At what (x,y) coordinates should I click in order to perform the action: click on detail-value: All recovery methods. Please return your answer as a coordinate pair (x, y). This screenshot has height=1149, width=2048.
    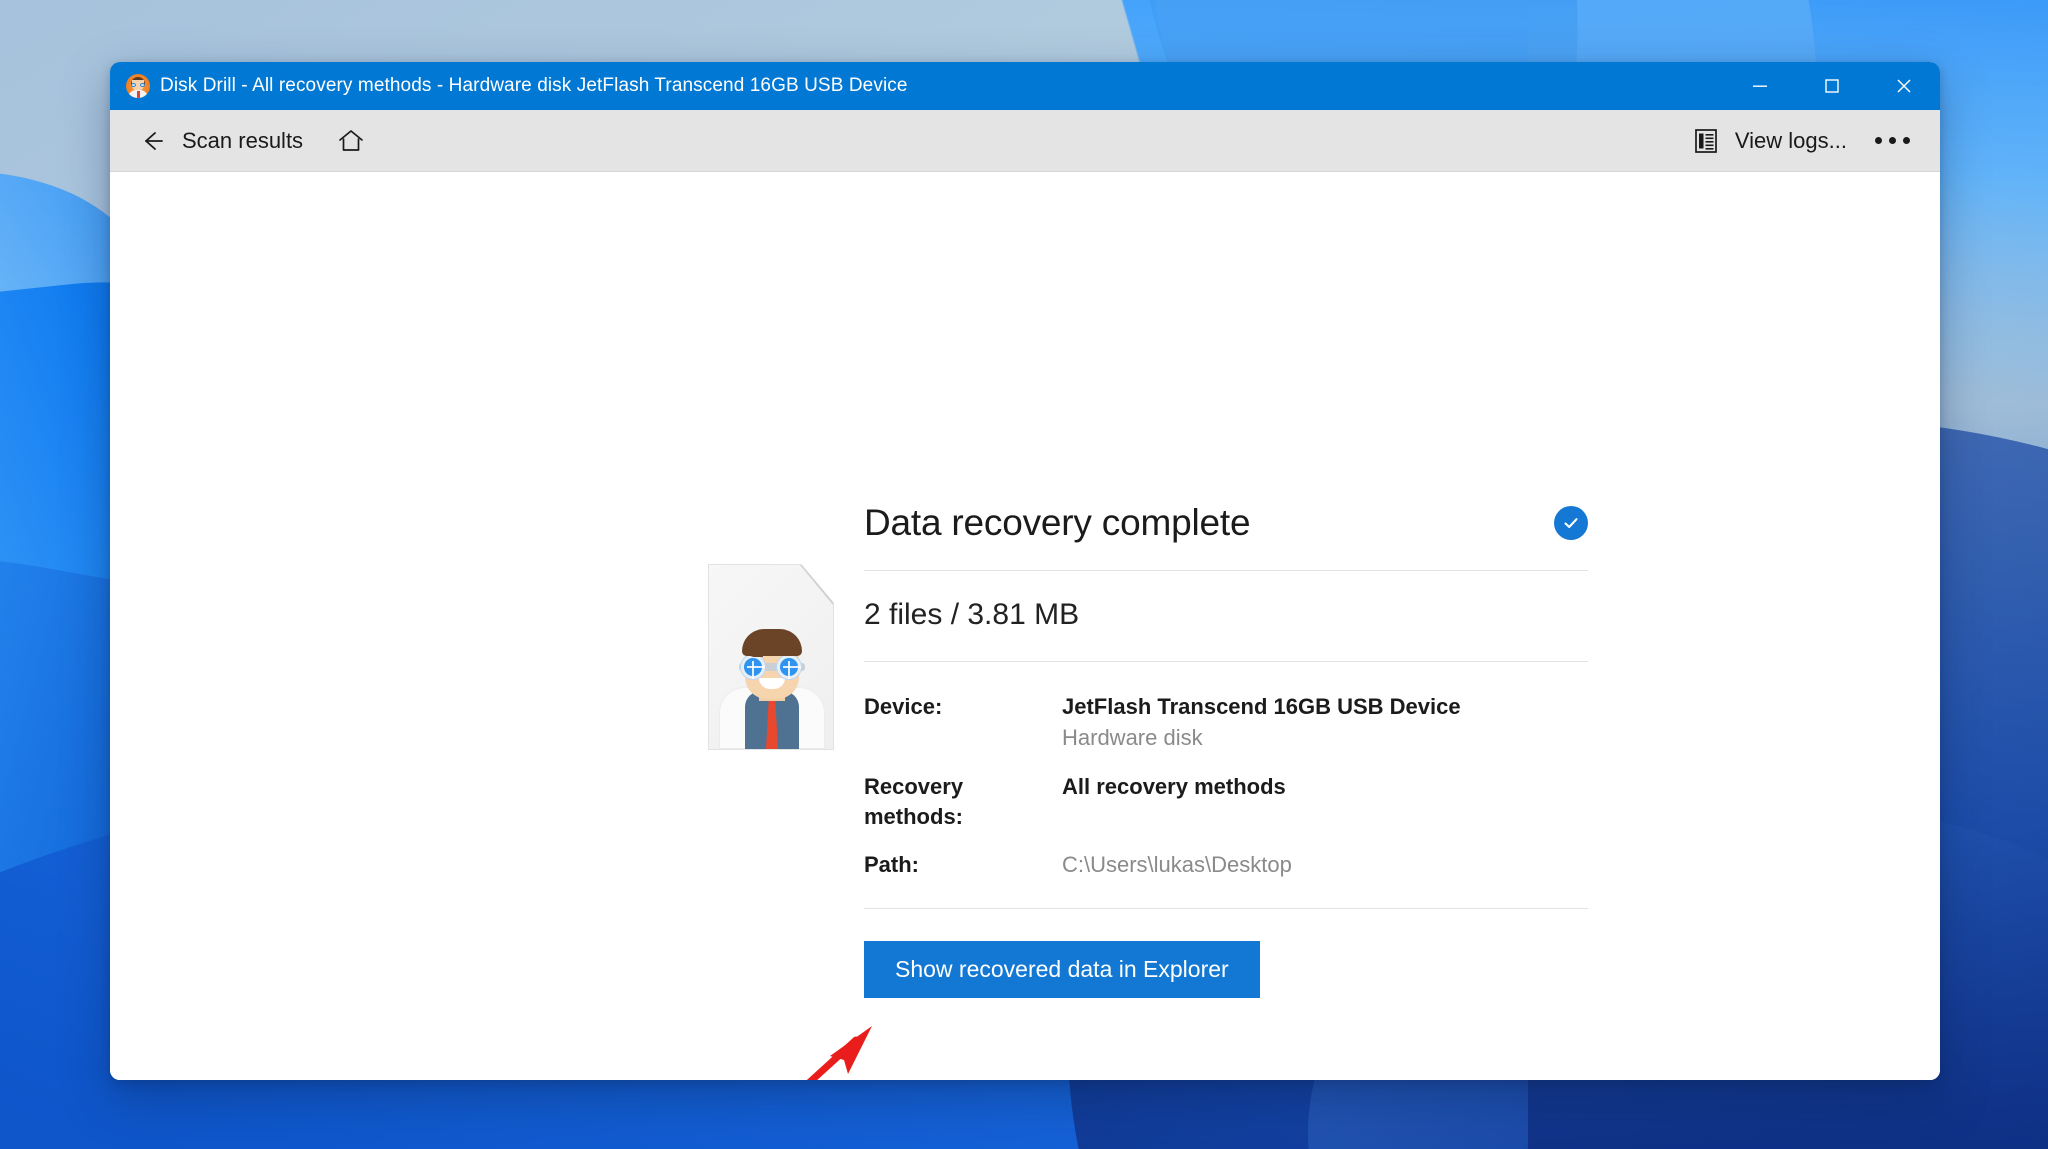
    Looking at the image, I should click on (1174, 786).